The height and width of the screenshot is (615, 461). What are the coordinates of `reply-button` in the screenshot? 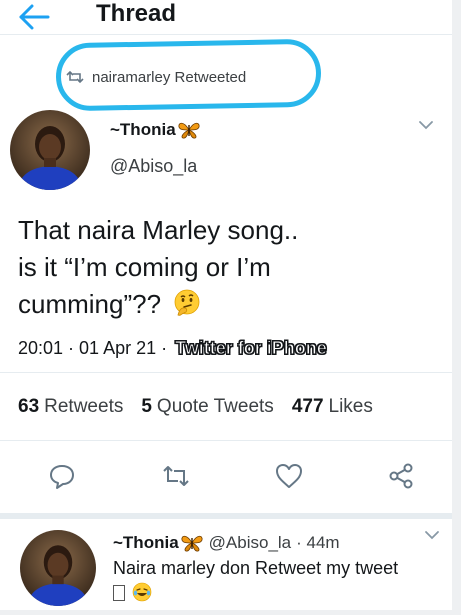 It's located at (62, 476).